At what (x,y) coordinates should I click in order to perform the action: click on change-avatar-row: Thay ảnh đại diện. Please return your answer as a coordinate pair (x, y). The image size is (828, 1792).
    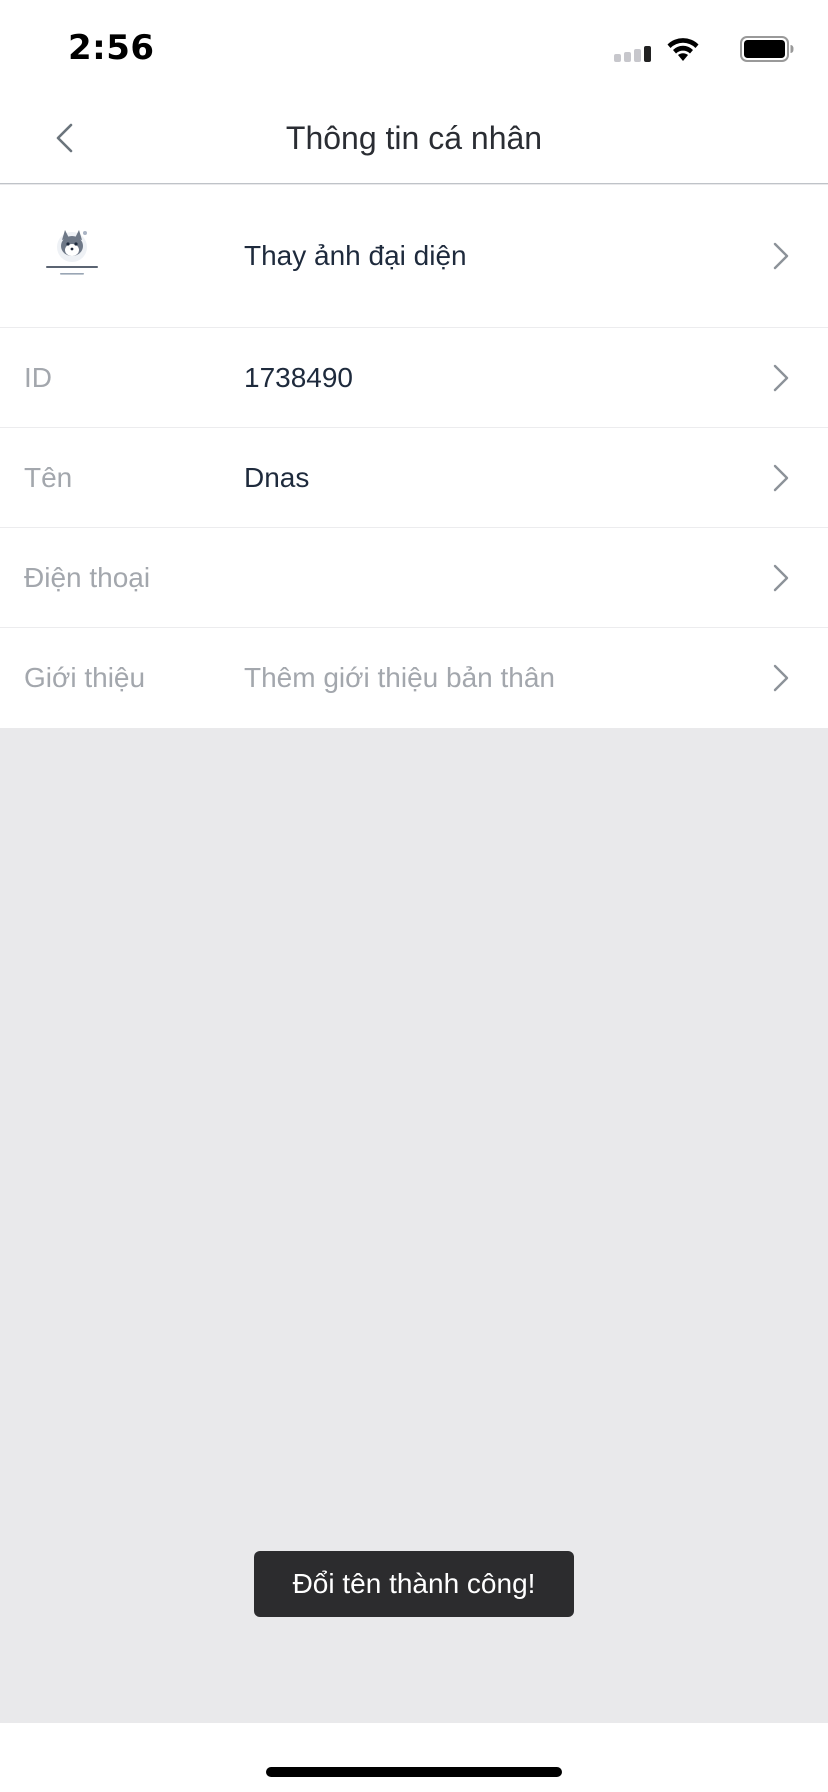
    Looking at the image, I should click on (414, 256).